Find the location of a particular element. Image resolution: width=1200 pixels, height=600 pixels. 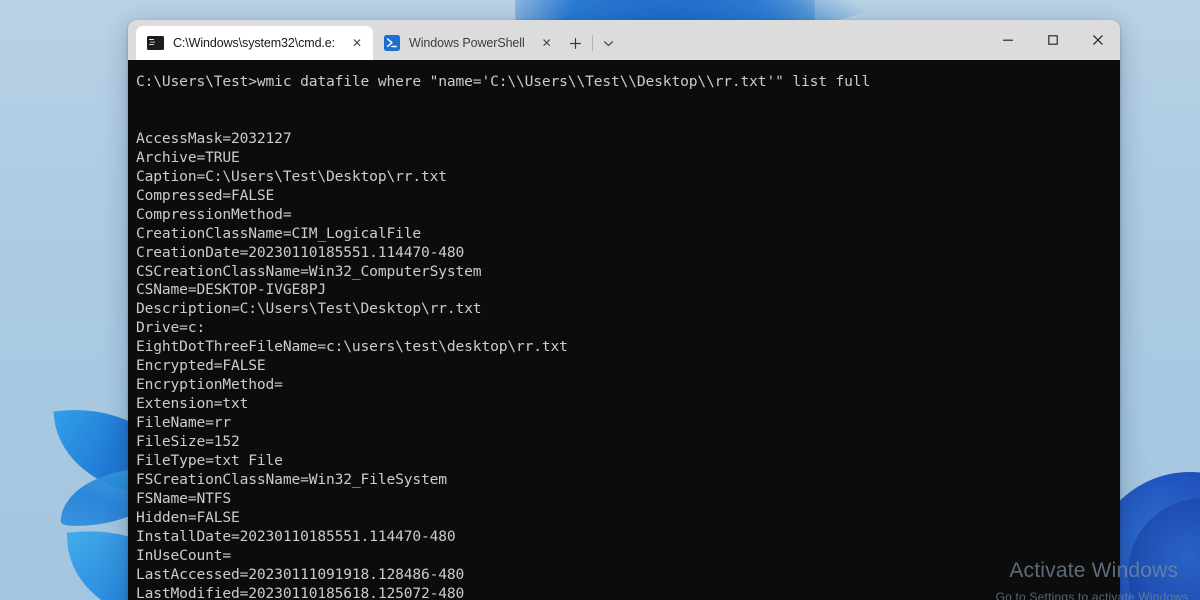

tab-powershell: Windows PowerShell ✕ is located at coordinates (468, 43).